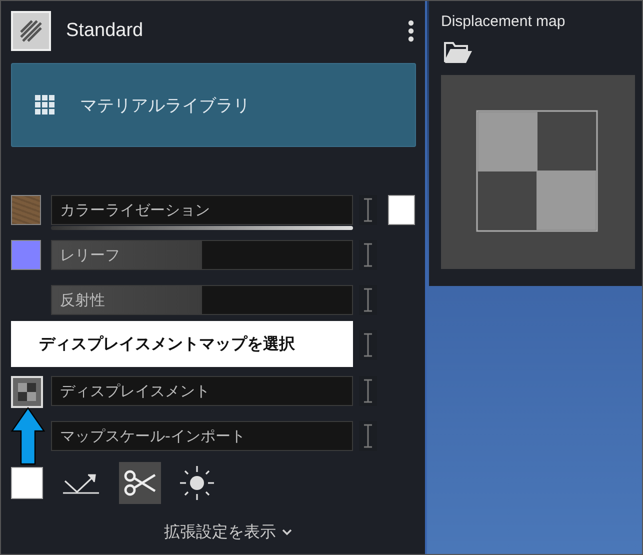  Describe the element at coordinates (202, 436) in the screenshot. I see `text-field: マップスケール-インポート` at that location.